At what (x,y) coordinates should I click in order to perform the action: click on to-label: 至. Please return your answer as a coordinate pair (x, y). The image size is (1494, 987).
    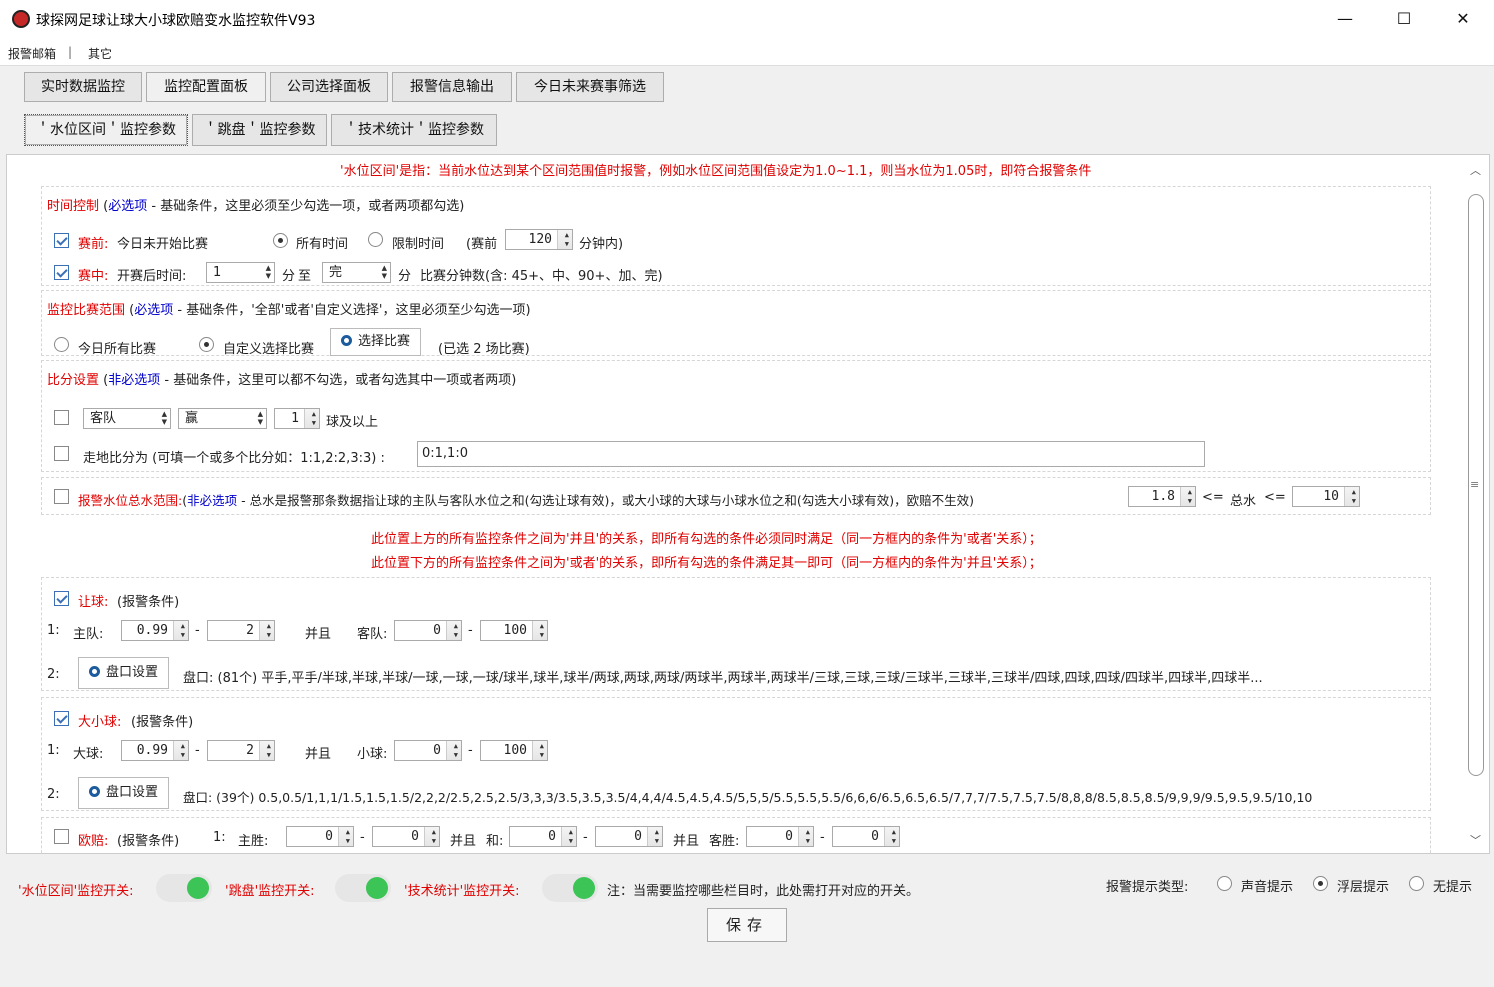
    Looking at the image, I should click on (305, 276).